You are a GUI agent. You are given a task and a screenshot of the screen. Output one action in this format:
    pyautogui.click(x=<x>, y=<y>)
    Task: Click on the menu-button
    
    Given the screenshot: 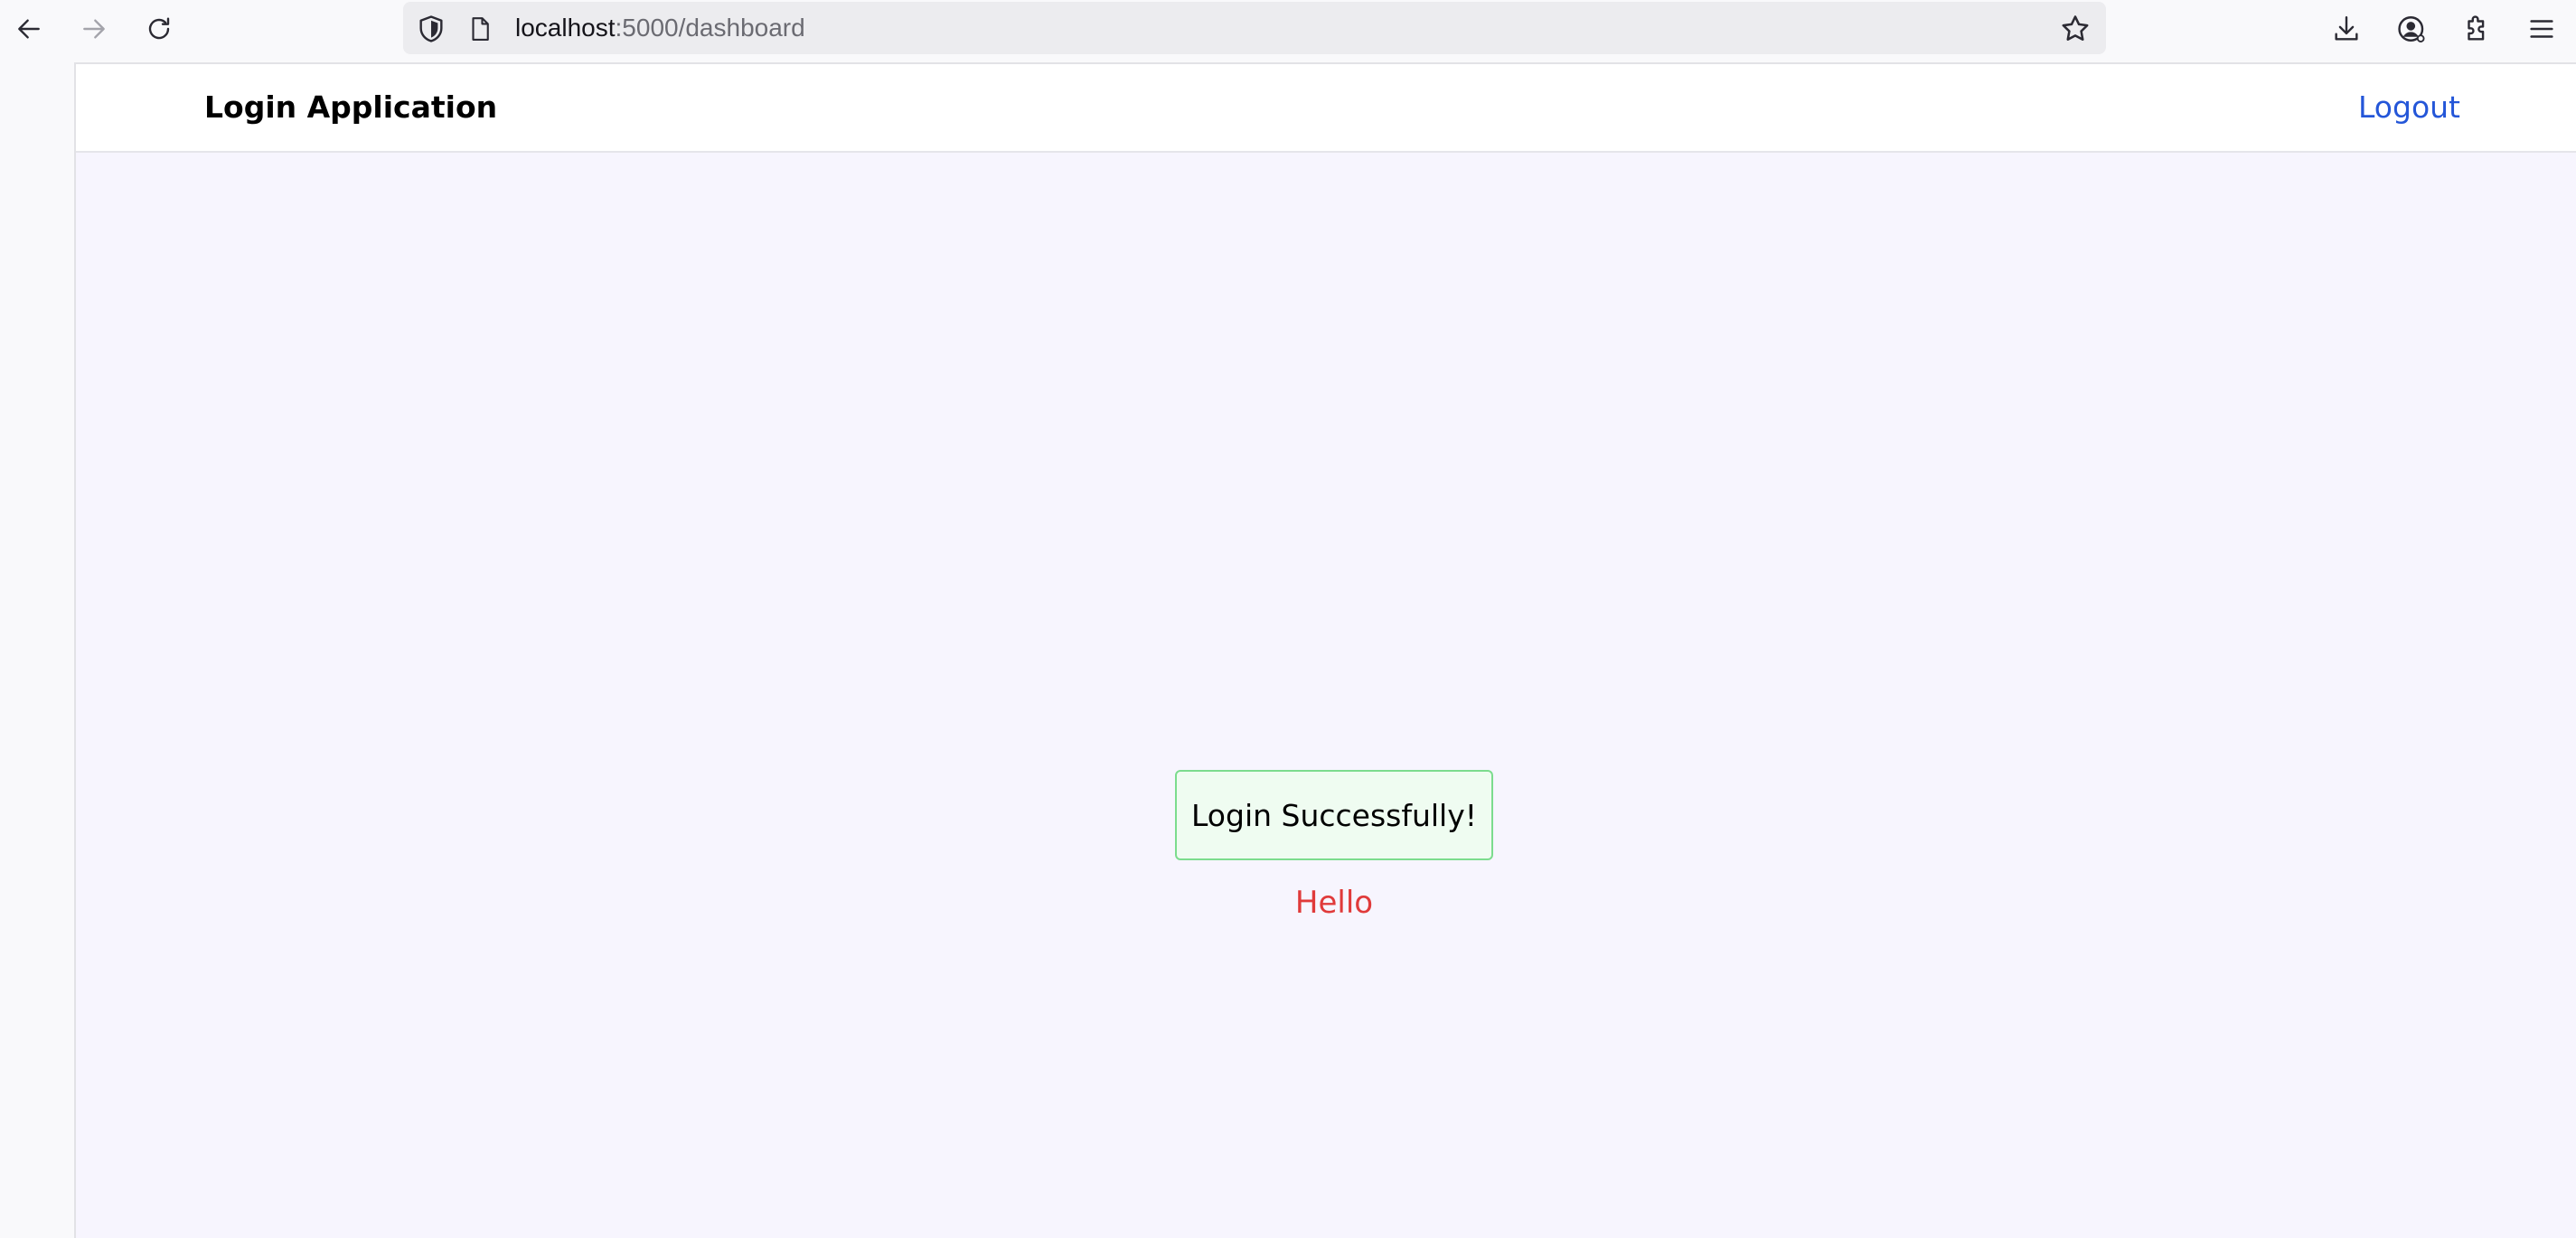 What is the action you would take?
    pyautogui.click(x=2541, y=29)
    